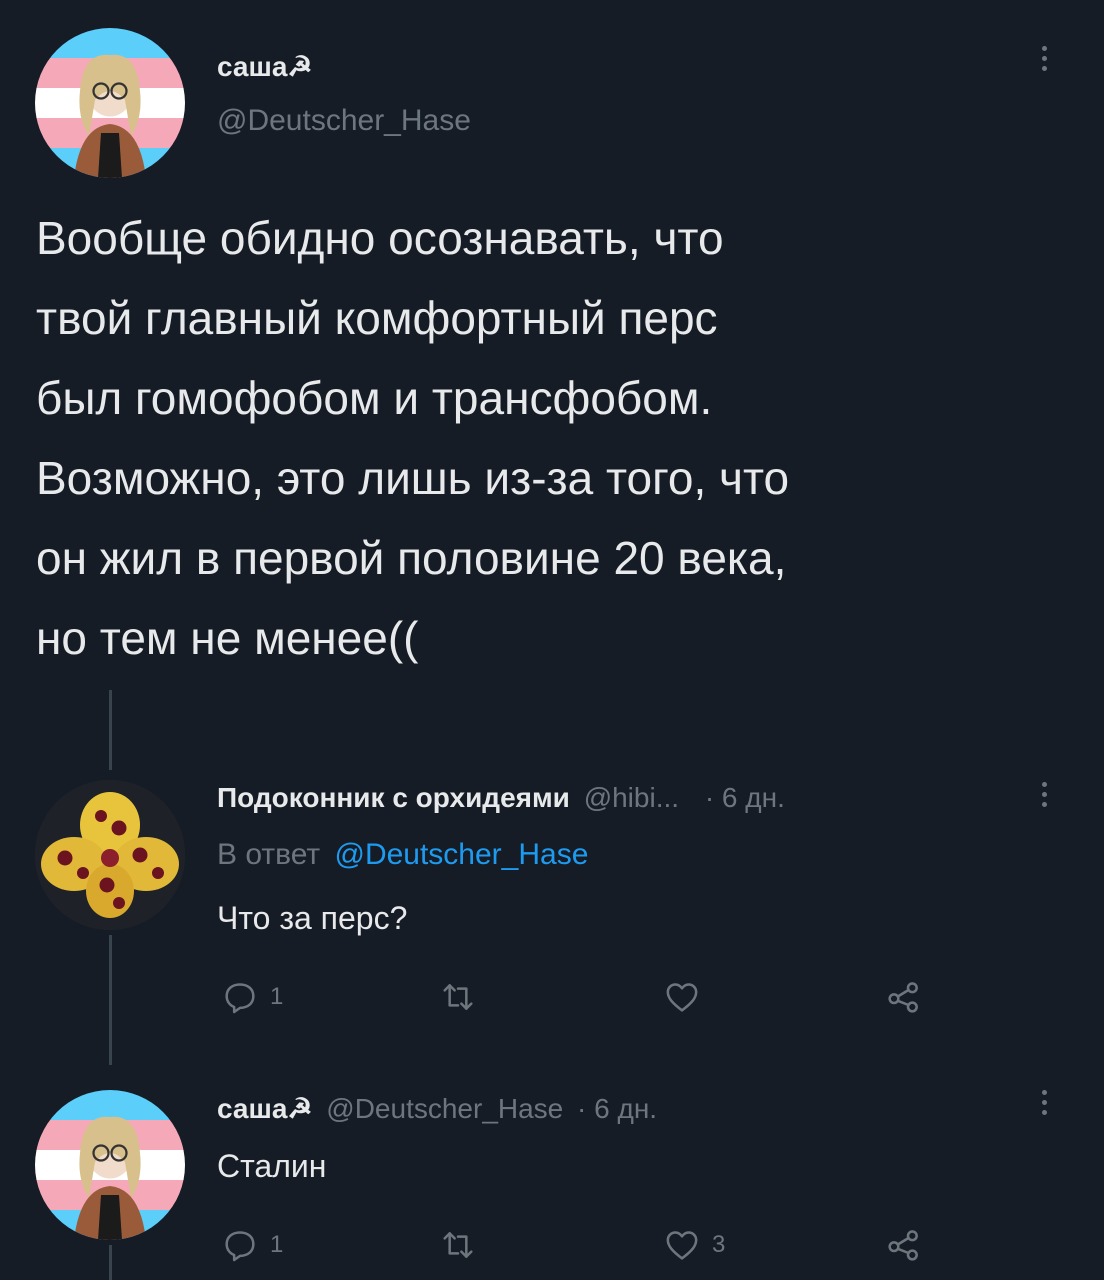 The height and width of the screenshot is (1280, 1104). I want to click on display-name: Подоконник с орхидеями, so click(393, 797).